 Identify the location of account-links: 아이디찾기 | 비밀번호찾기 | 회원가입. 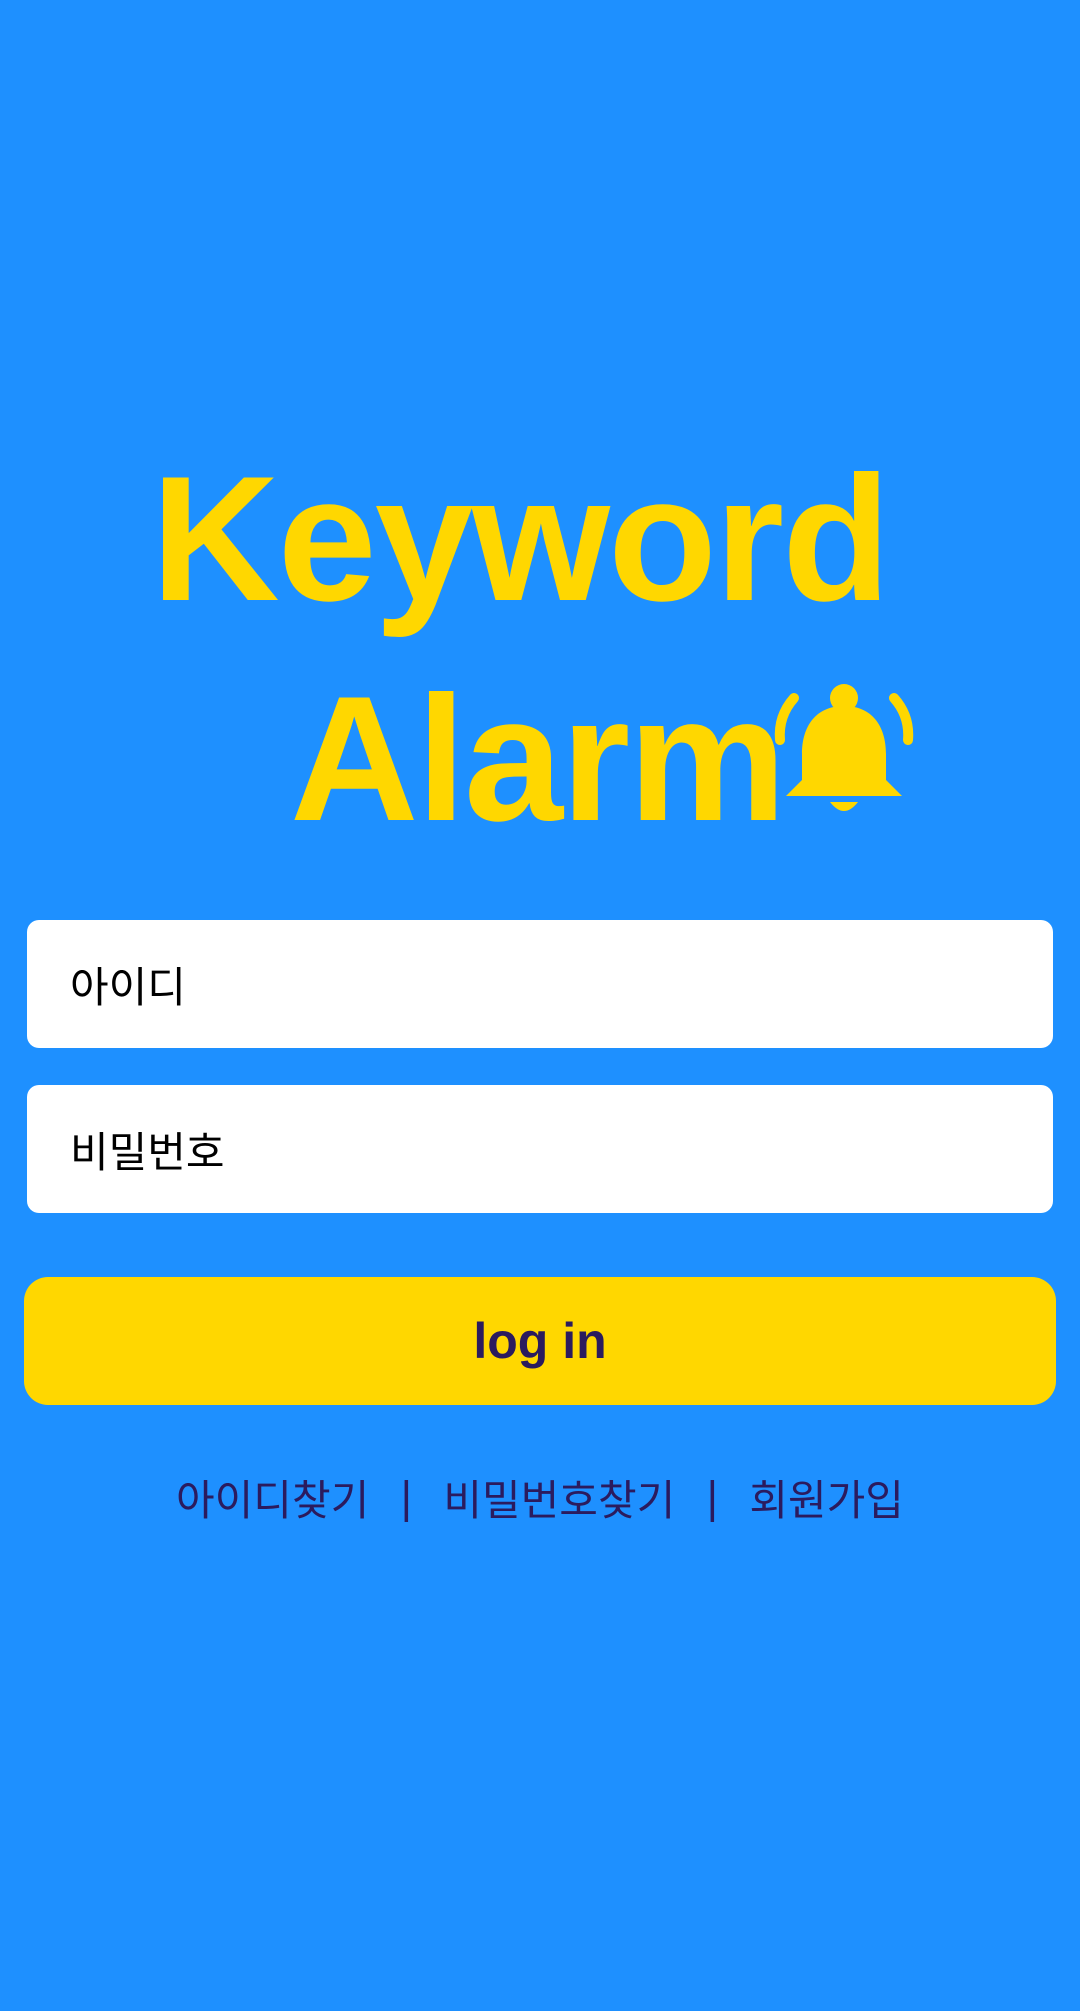
(540, 1497).